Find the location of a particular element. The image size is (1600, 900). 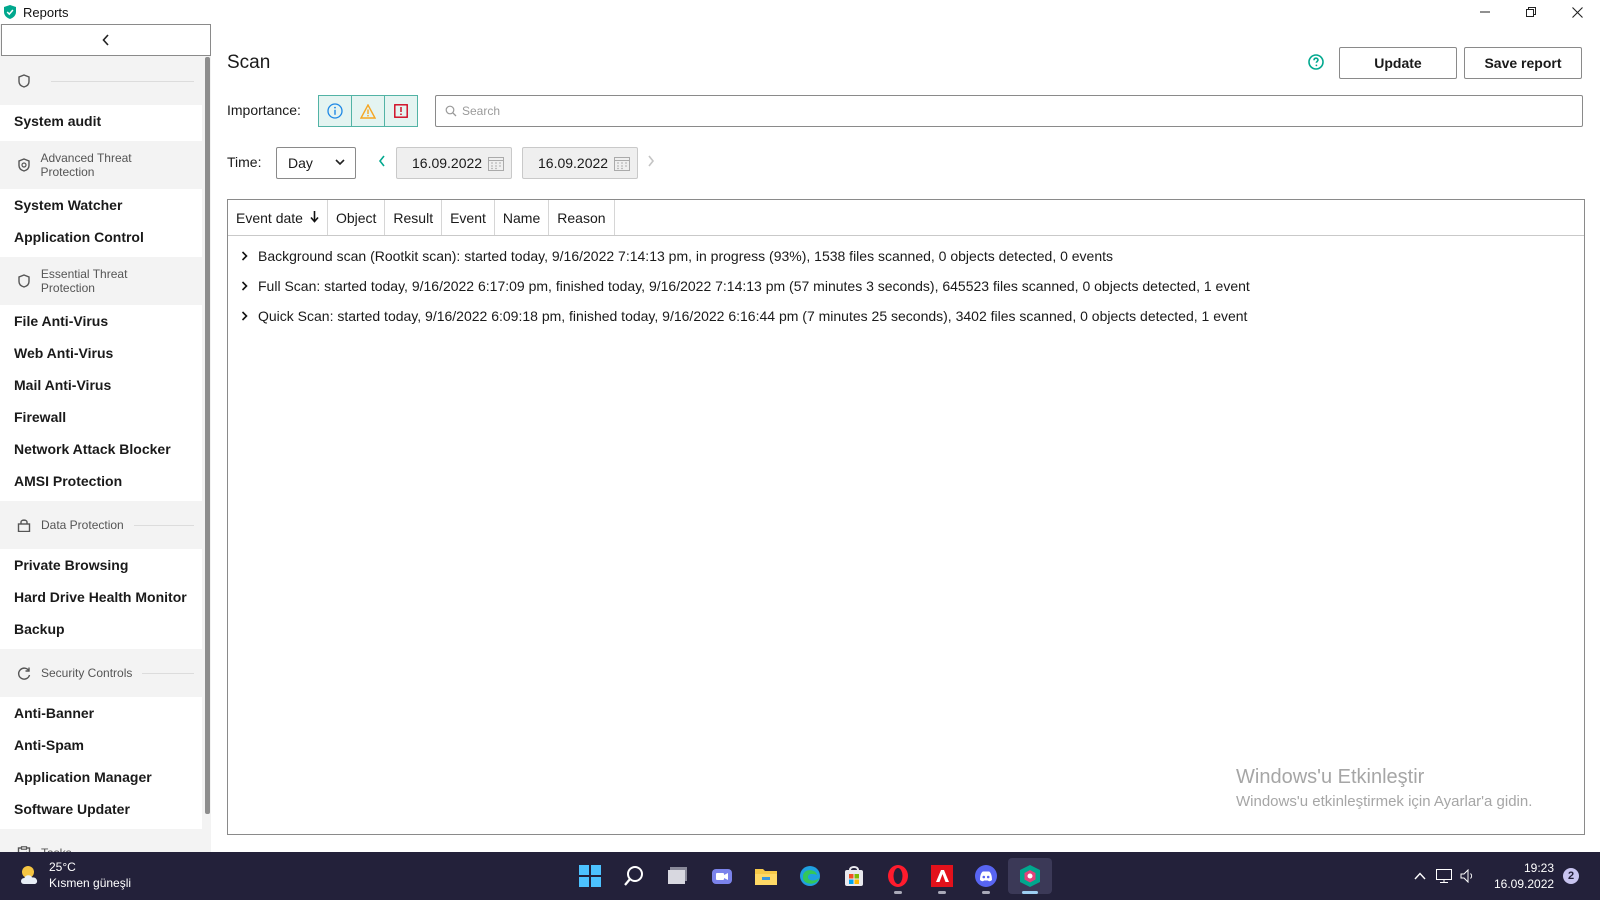

sidebar-item-hard-drive-health-monitor: Hard Drive Health Monitor is located at coordinates (101, 597).